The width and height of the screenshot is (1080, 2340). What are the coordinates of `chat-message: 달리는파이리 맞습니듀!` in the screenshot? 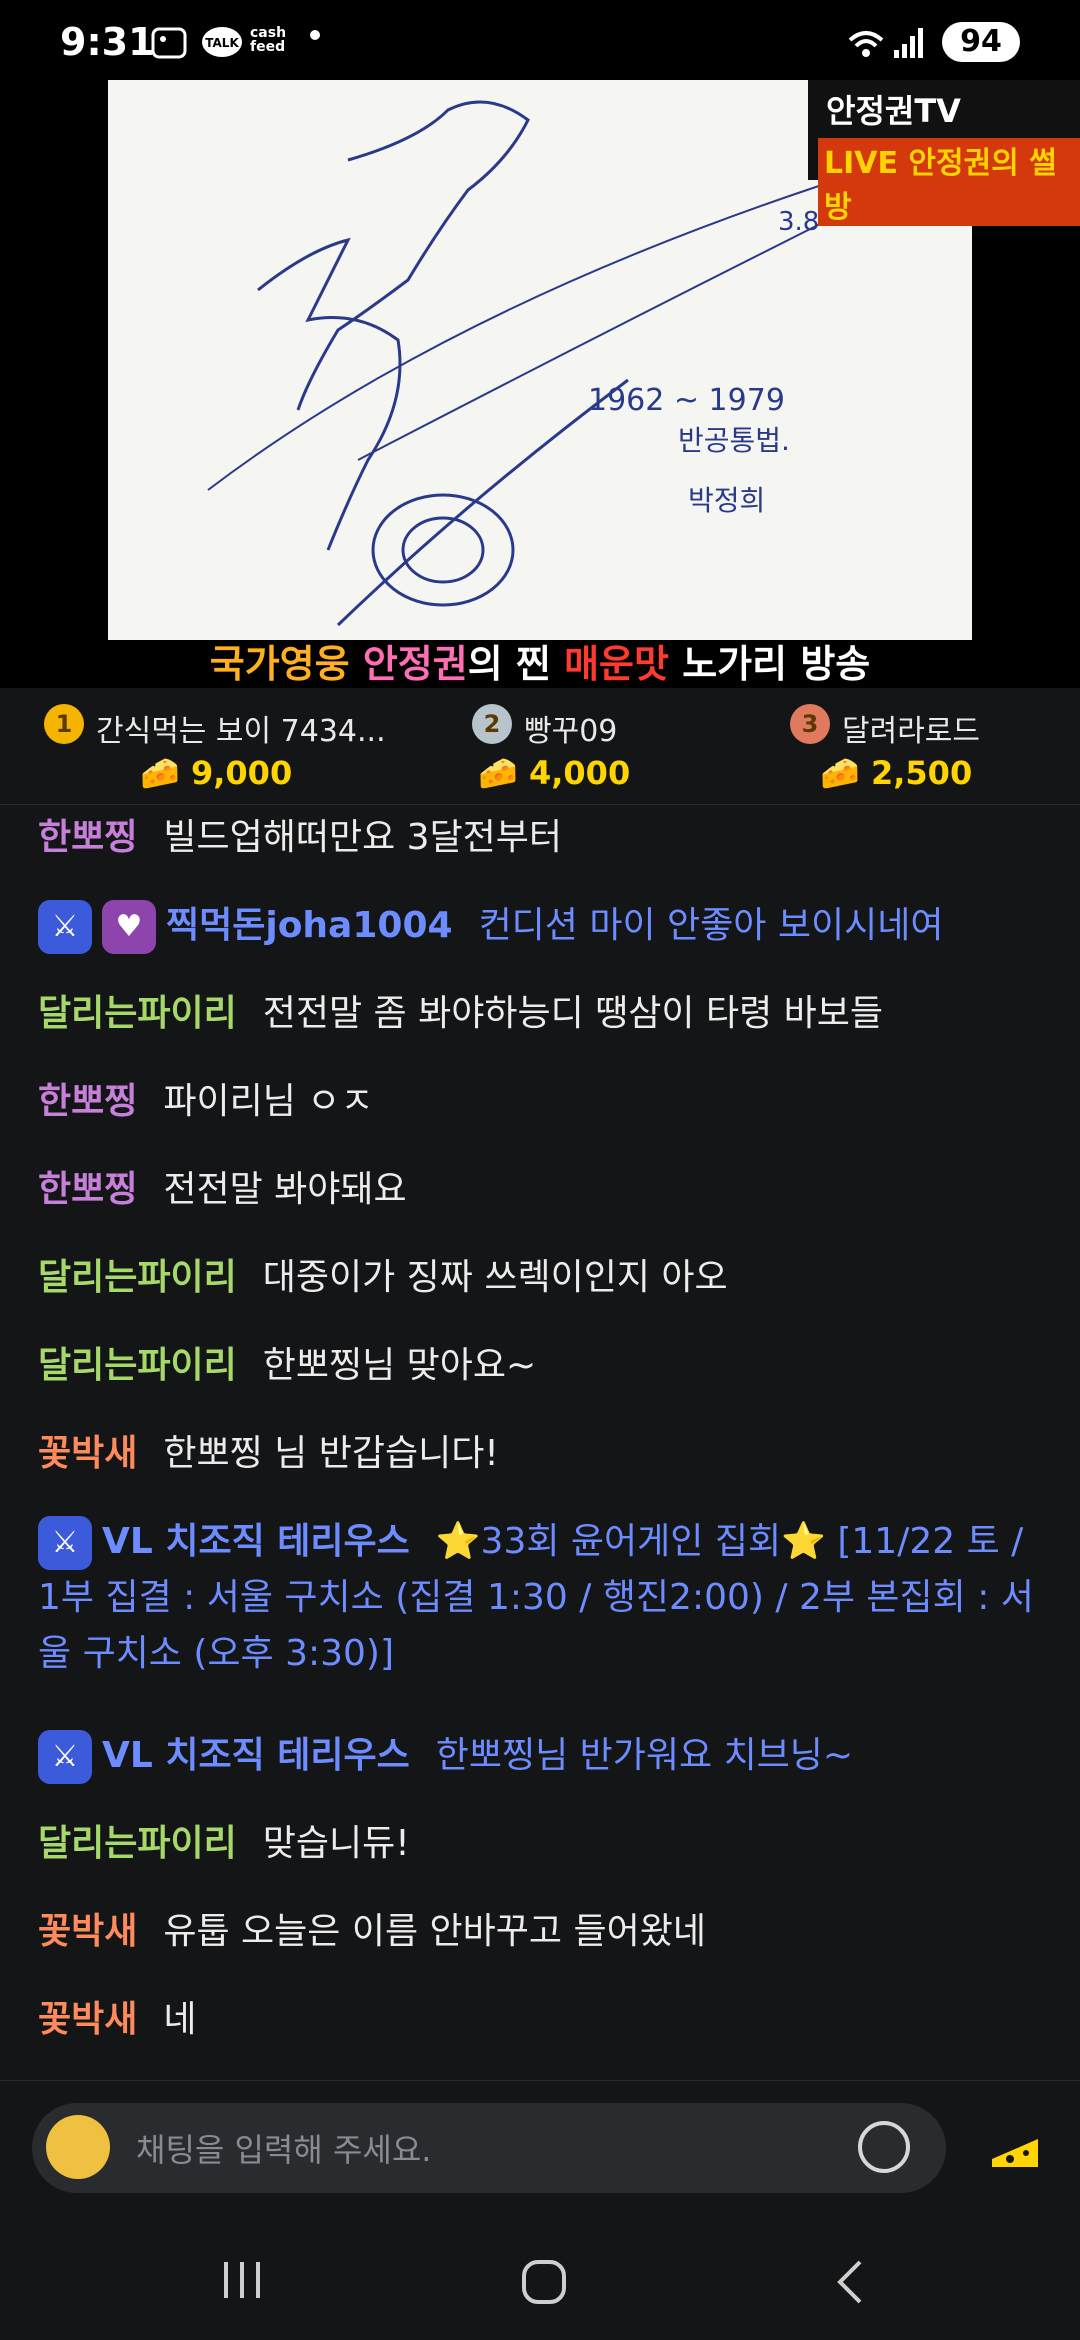 It's located at (543, 1844).